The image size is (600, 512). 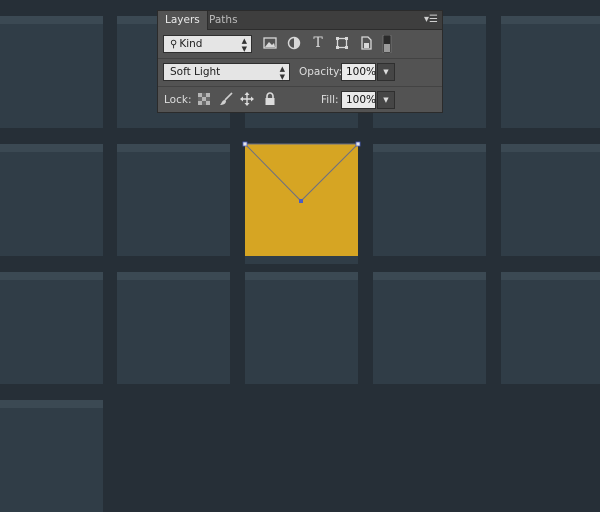 I want to click on pixel-layer-filter-icon, so click(x=270, y=43).